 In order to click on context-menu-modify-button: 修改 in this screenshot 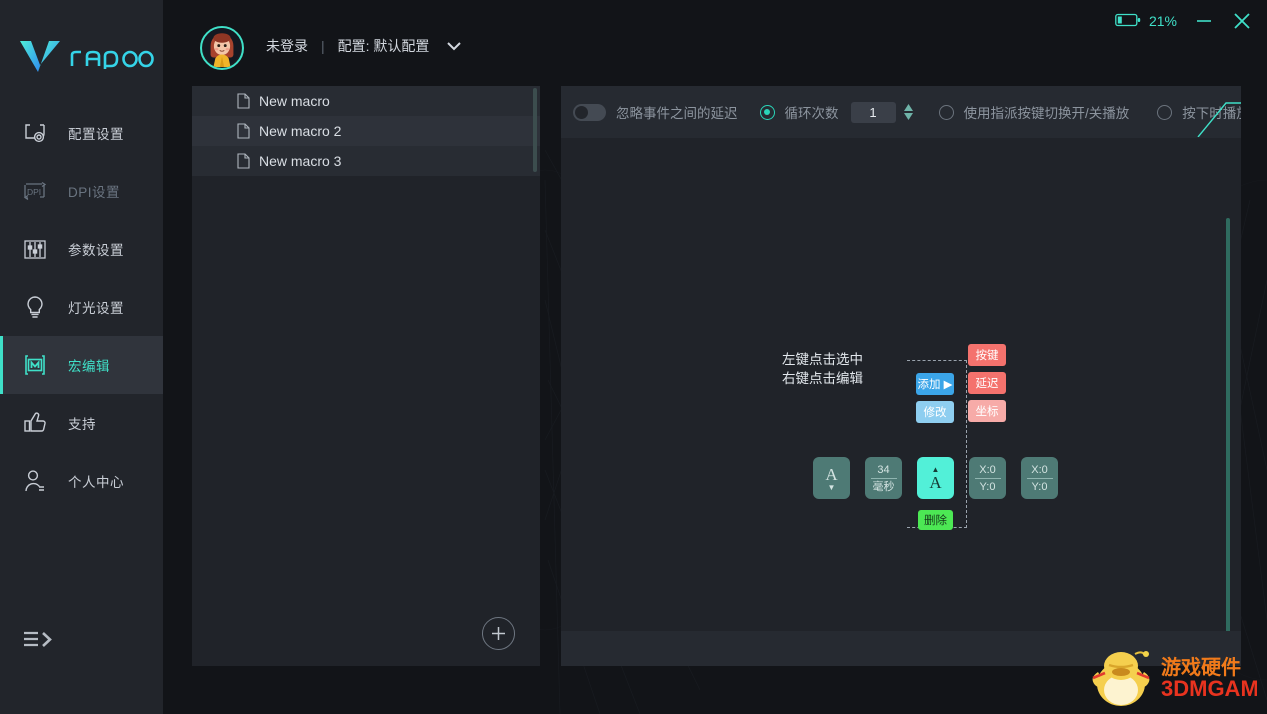, I will do `click(935, 412)`.